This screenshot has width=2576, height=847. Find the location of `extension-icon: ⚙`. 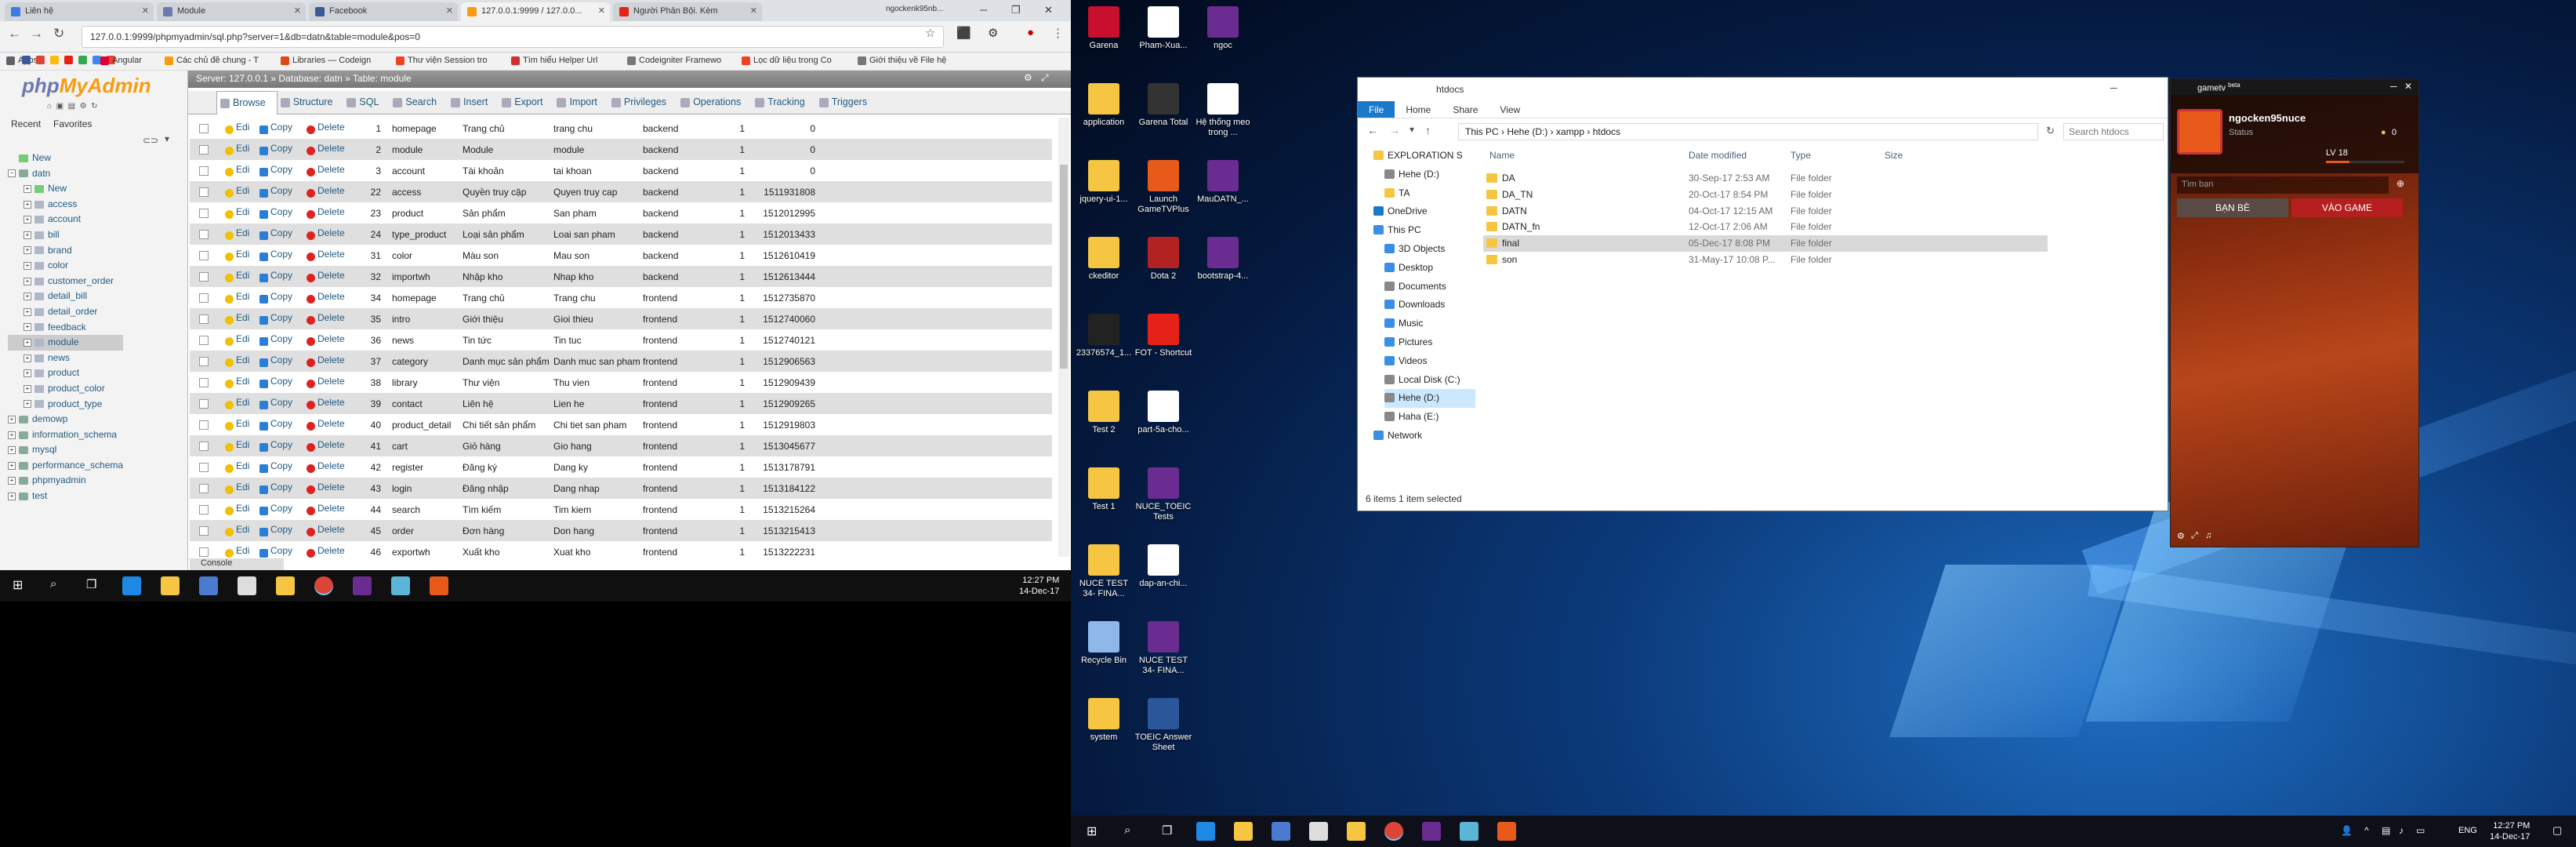

extension-icon: ⚙ is located at coordinates (993, 33).